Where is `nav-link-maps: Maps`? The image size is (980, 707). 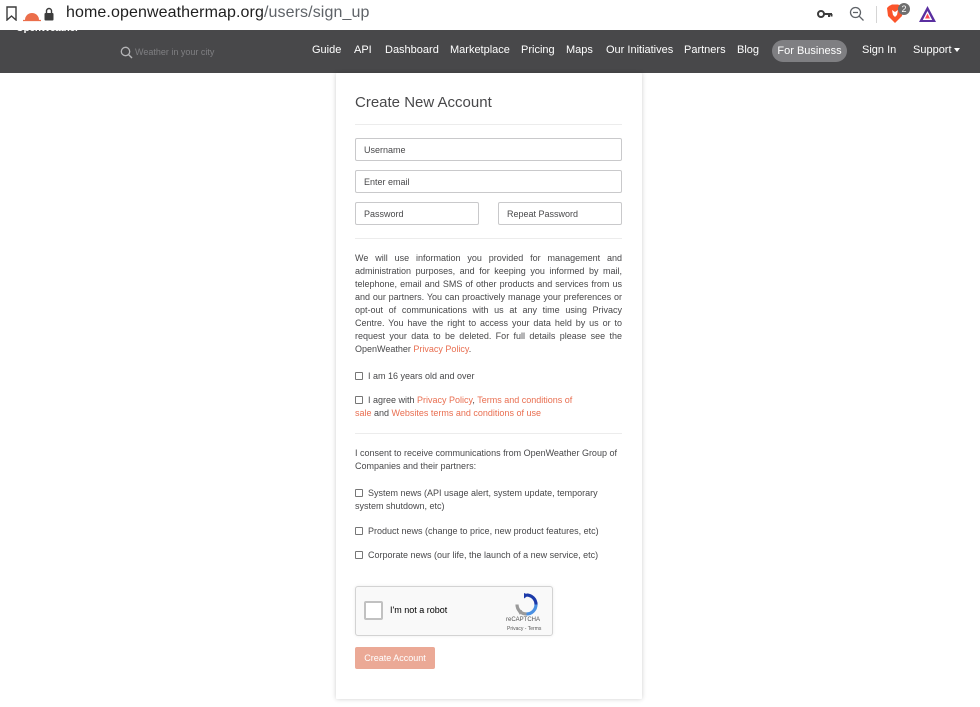
nav-link-maps: Maps is located at coordinates (579, 50).